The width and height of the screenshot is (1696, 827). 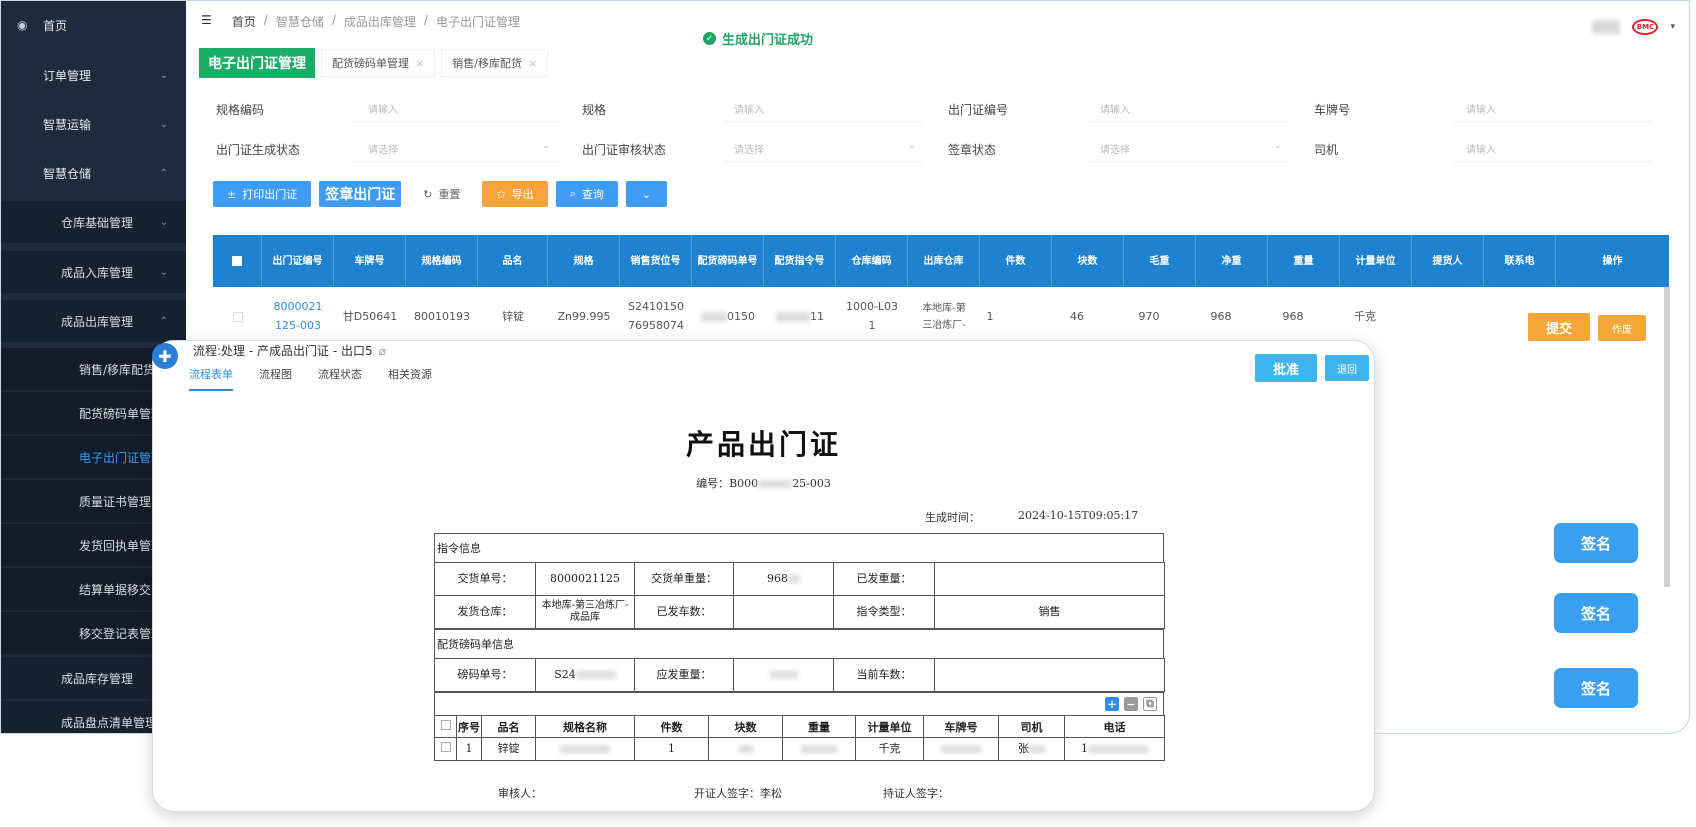 I want to click on approve-button: 批准, so click(x=1286, y=368).